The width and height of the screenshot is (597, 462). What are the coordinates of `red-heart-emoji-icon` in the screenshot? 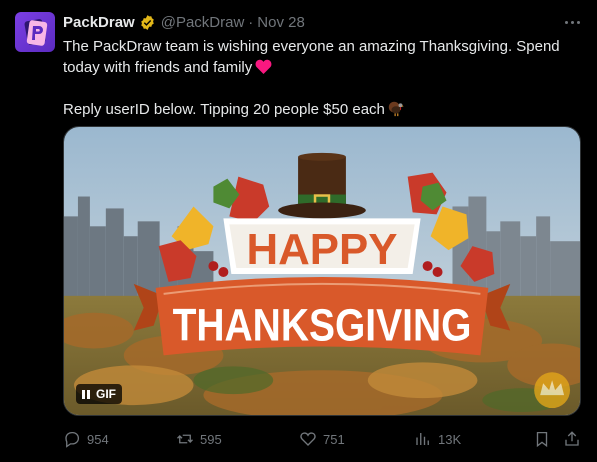 It's located at (263, 66).